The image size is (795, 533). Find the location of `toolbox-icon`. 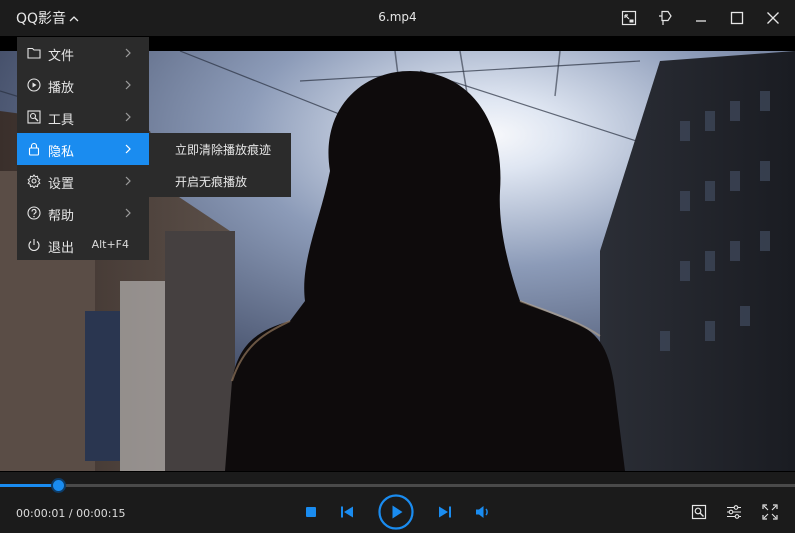

toolbox-icon is located at coordinates (699, 512).